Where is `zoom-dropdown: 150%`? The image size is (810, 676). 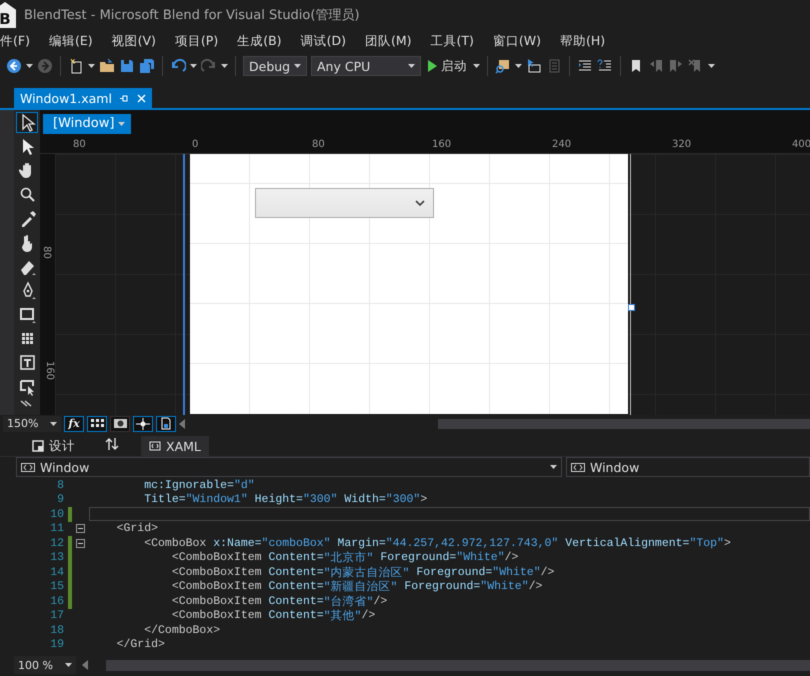
zoom-dropdown: 150% is located at coordinates (32, 424).